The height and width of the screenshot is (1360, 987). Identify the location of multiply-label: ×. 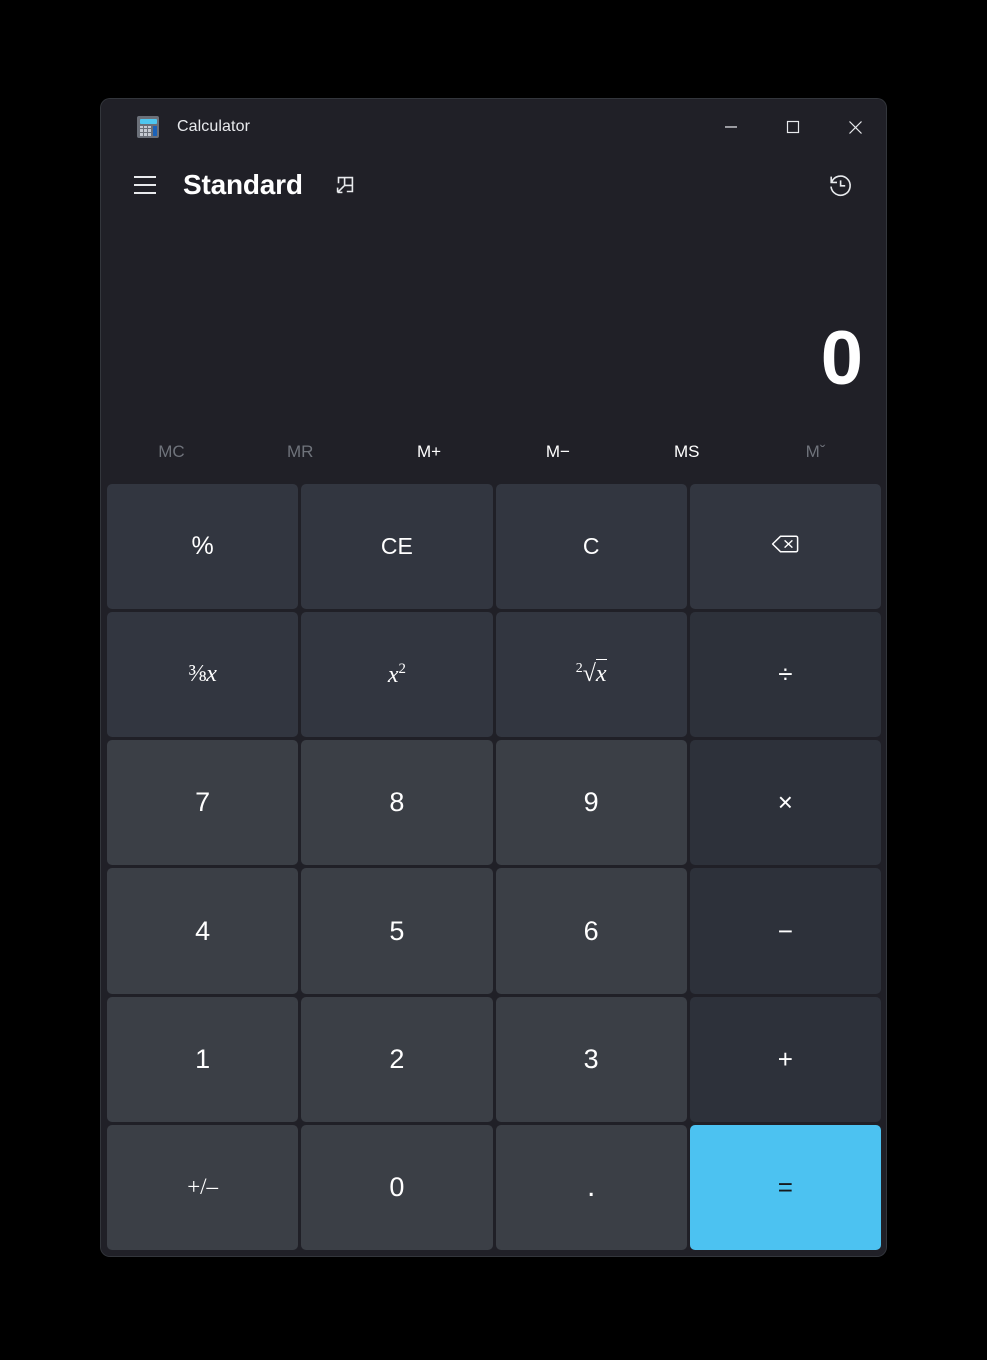
(785, 802).